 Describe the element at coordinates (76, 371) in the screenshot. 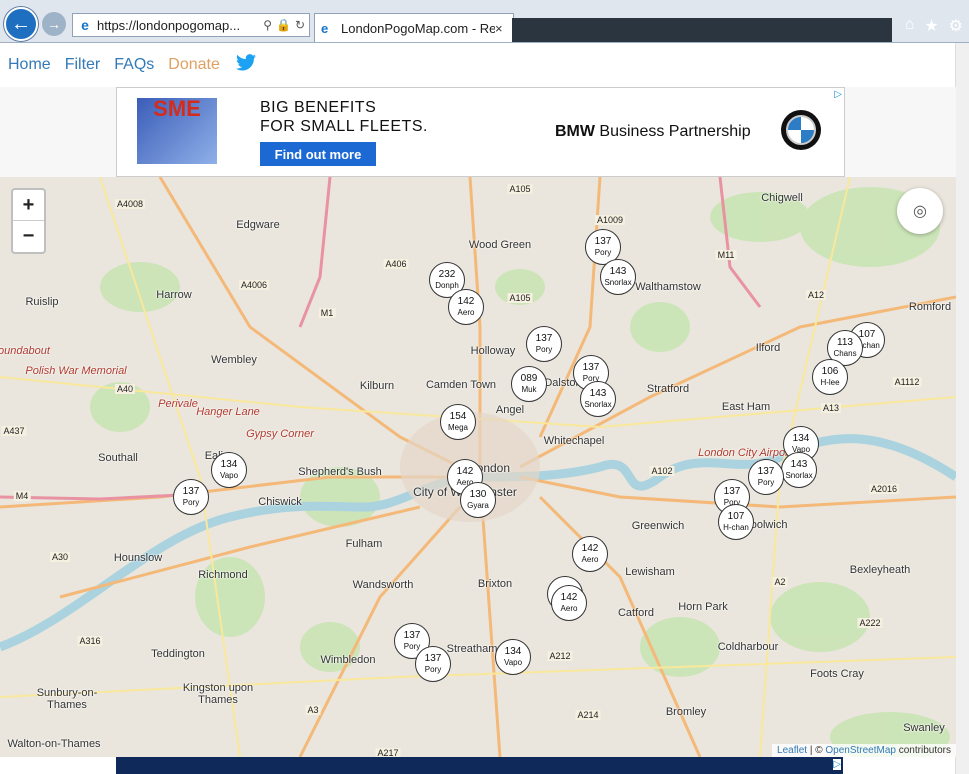

I see `place-label: Polish War Memorial` at that location.